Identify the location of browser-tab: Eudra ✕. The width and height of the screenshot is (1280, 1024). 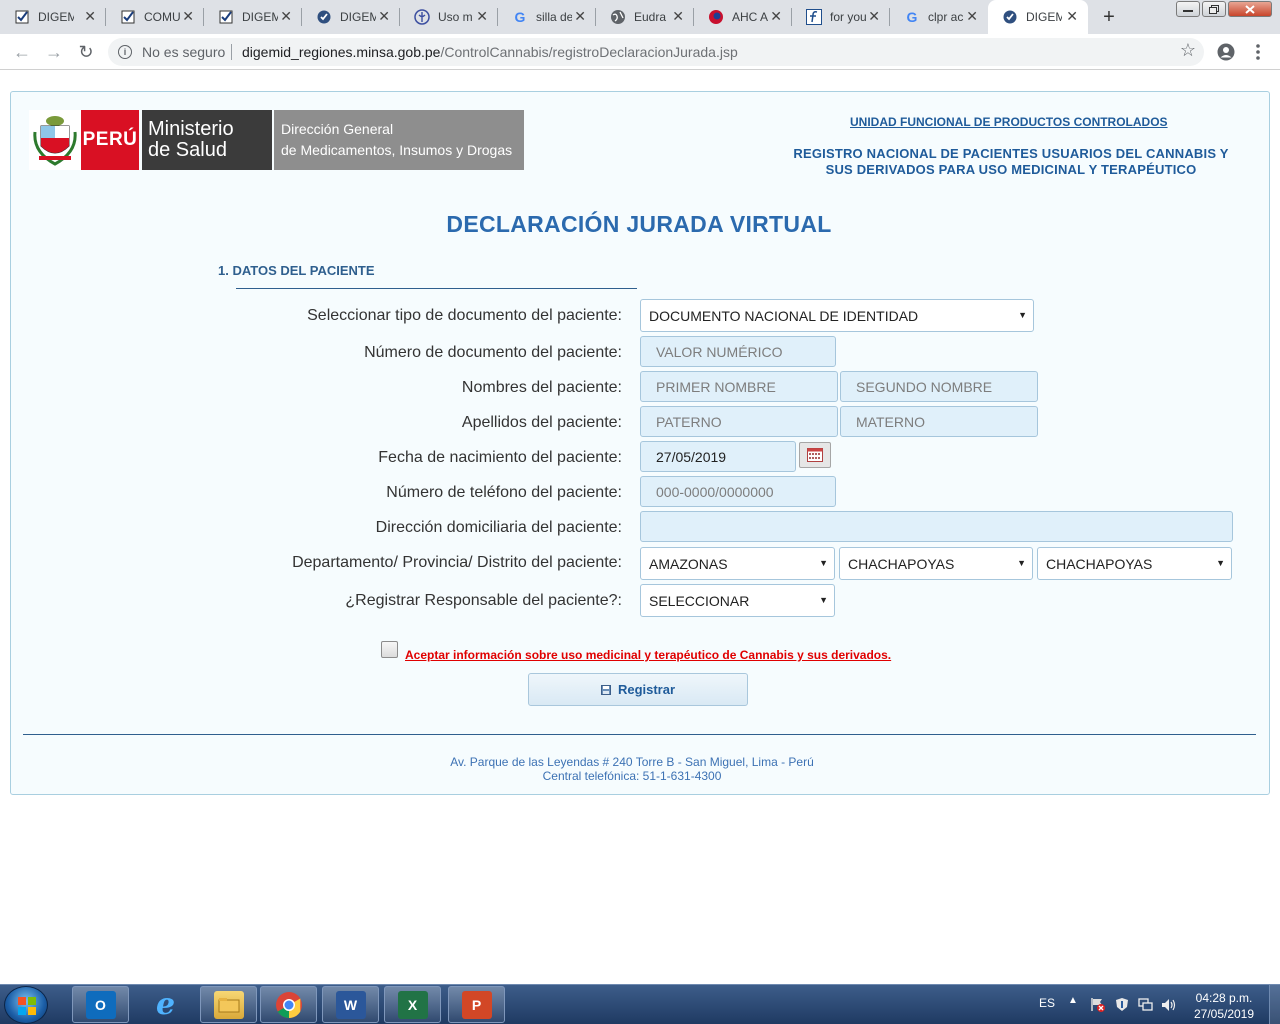
(645, 17).